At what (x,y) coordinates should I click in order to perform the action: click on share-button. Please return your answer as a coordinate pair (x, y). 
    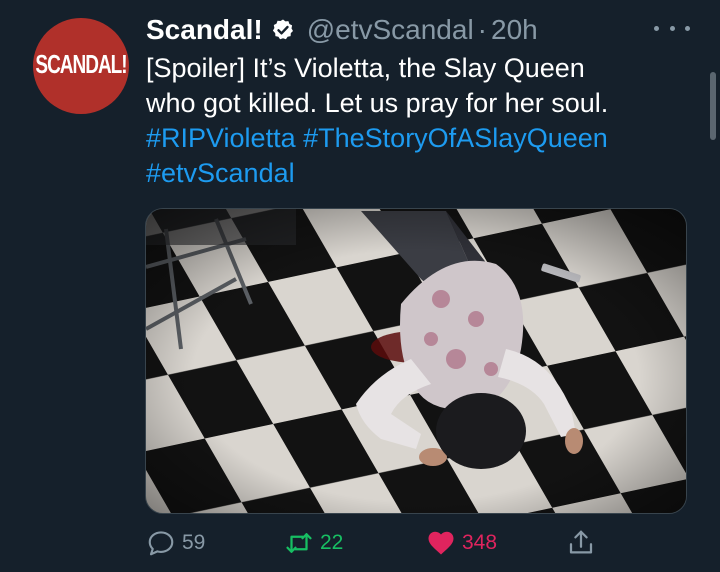
    Looking at the image, I should click on (581, 543).